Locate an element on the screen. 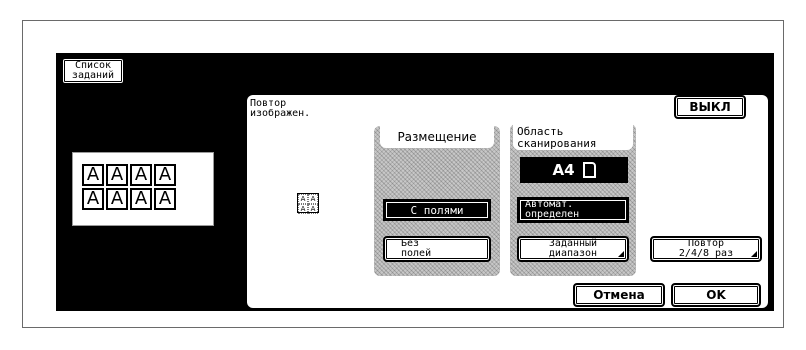  memory-value: 100% is located at coordinates (659, 79).